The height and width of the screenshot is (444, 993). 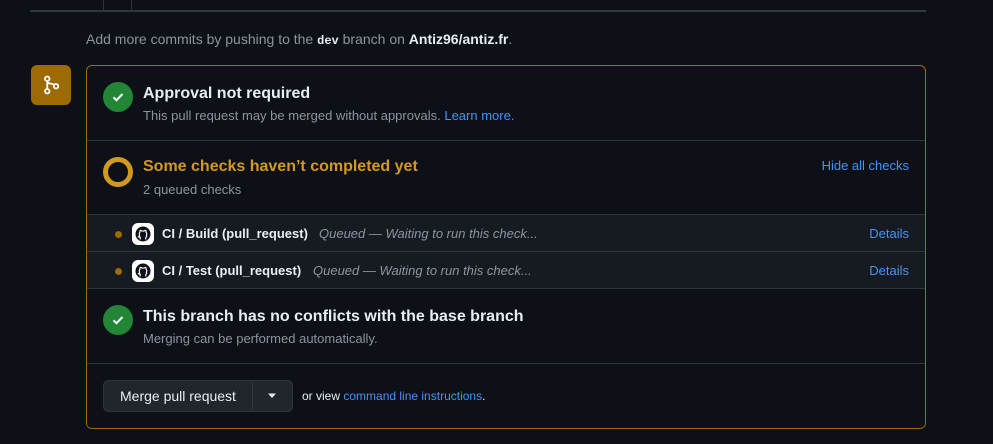 I want to click on push-hint-middle: branch on, so click(x=373, y=39).